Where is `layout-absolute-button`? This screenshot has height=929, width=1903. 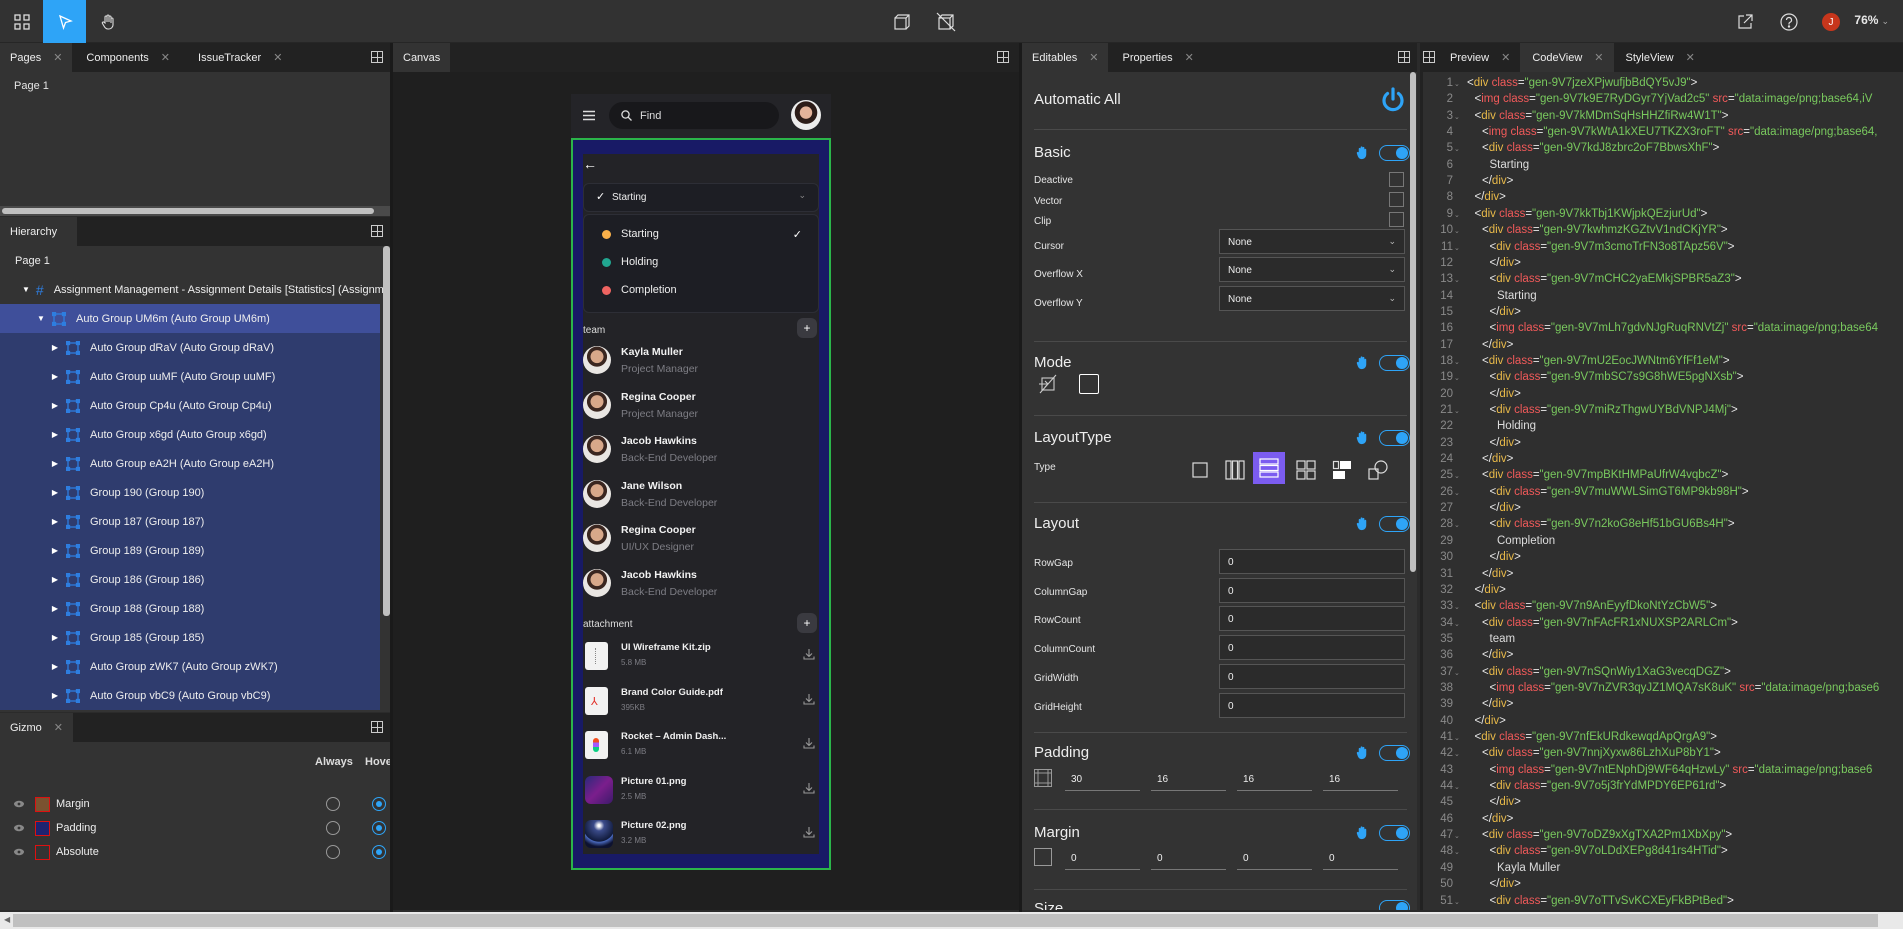 layout-absolute-button is located at coordinates (1378, 470).